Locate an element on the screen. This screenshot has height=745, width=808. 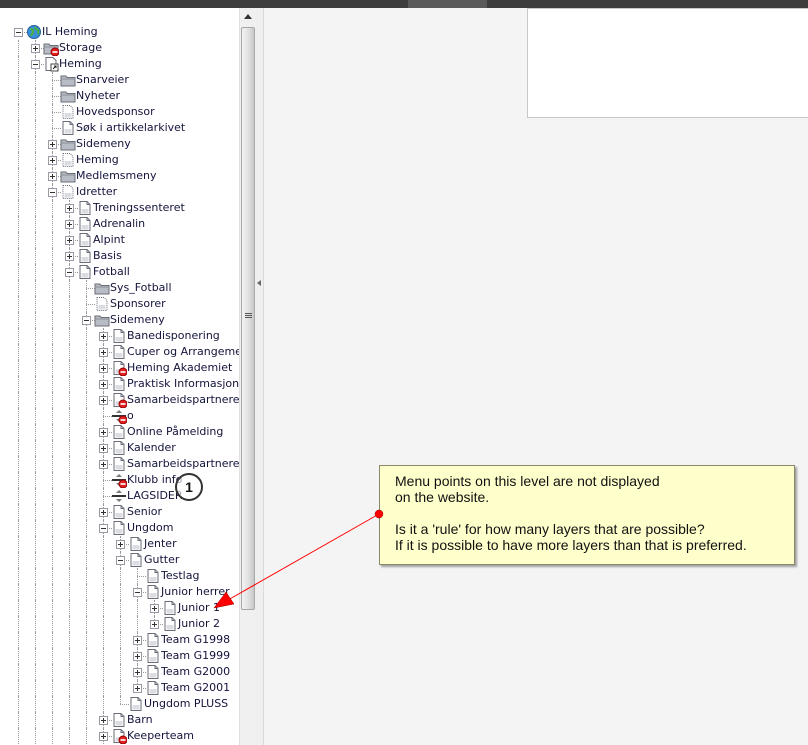
tree-node-label: Basis is located at coordinates (107, 256).